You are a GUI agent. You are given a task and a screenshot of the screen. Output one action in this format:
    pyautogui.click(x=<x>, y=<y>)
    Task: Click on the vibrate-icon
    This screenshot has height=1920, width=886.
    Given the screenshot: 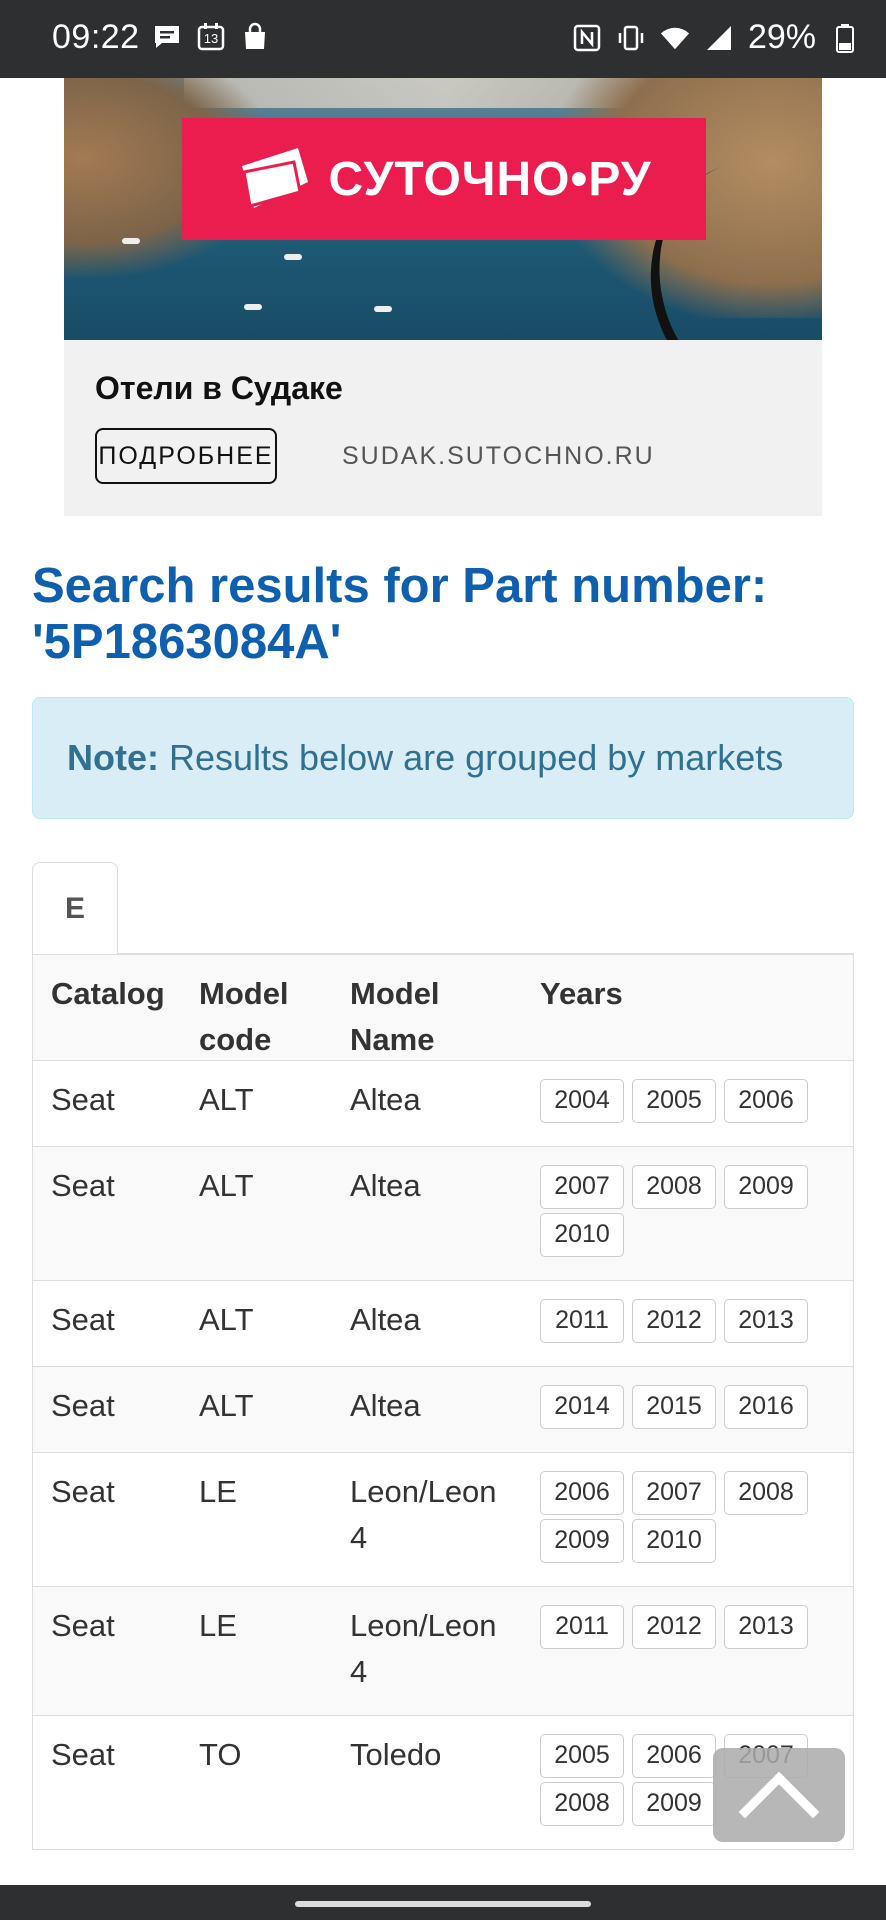 What is the action you would take?
    pyautogui.click(x=631, y=38)
    